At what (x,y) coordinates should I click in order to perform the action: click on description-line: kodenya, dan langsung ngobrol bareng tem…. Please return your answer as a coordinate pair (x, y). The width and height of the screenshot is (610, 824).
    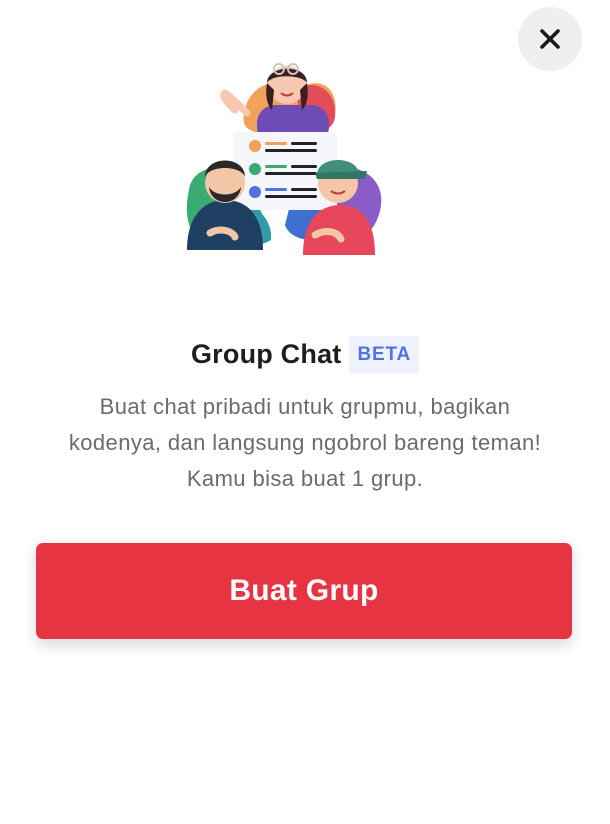
    Looking at the image, I should click on (305, 442).